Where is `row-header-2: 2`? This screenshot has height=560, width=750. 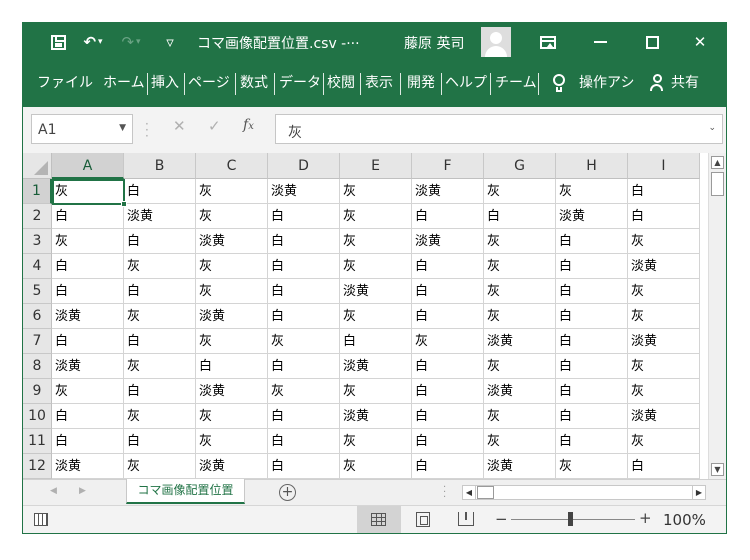
row-header-2: 2 is located at coordinates (37, 216).